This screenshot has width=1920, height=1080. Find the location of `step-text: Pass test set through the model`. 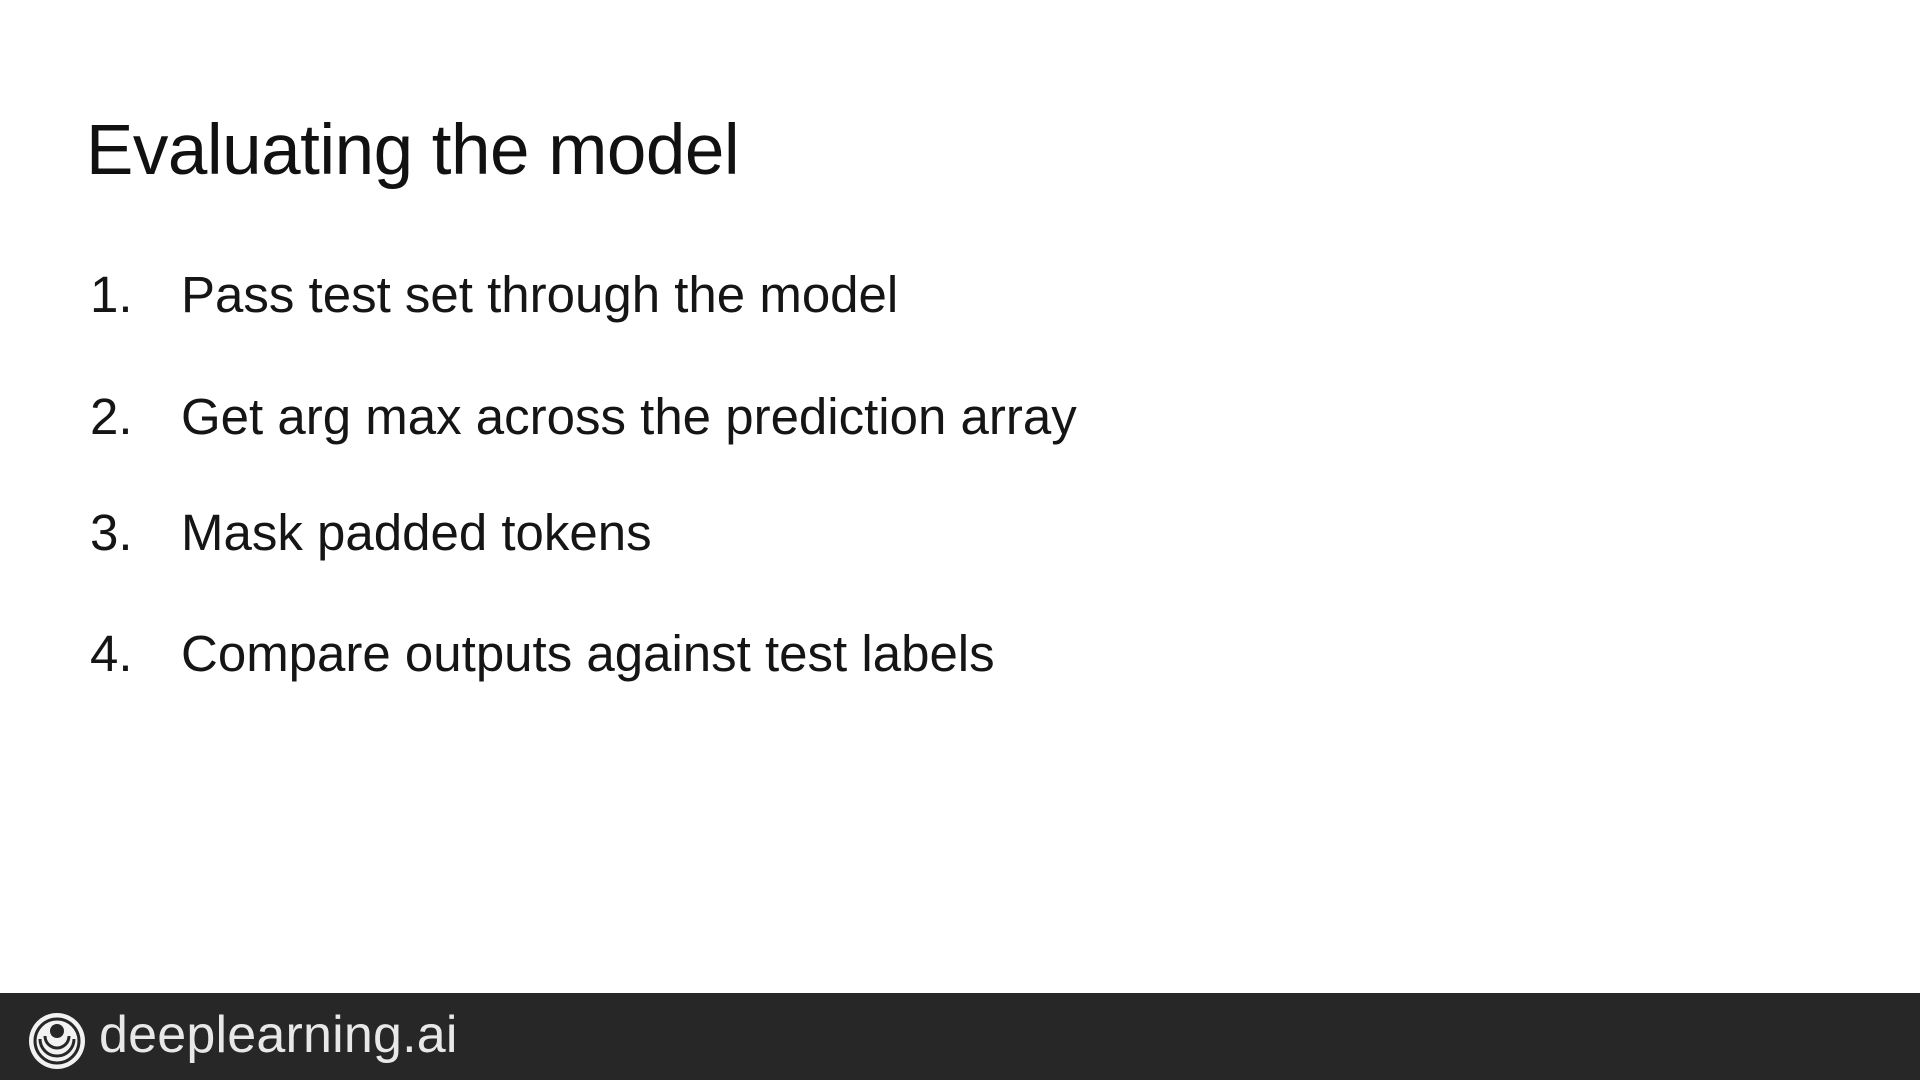

step-text: Pass test set through the model is located at coordinates (540, 294).